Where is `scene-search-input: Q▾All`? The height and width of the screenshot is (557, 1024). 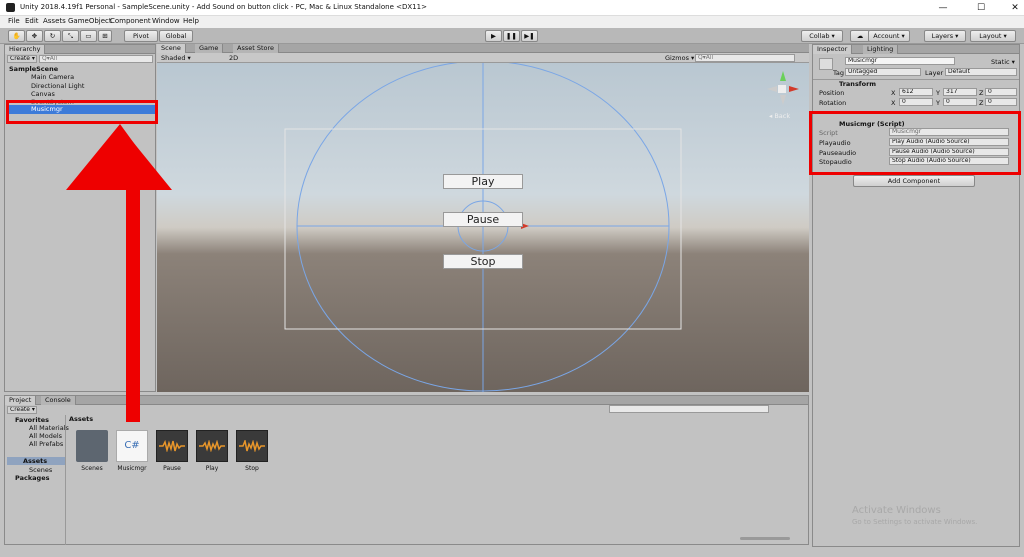 scene-search-input: Q▾All is located at coordinates (745, 58).